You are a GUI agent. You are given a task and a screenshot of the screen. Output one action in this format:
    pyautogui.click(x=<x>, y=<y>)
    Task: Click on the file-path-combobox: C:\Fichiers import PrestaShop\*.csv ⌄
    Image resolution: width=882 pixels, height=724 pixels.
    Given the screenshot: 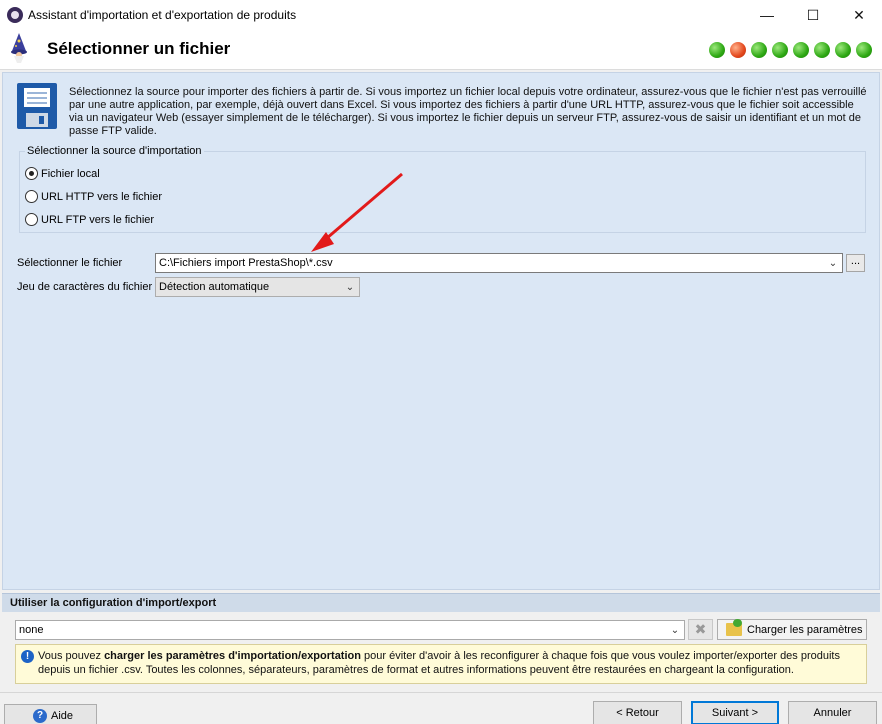 What is the action you would take?
    pyautogui.click(x=499, y=263)
    